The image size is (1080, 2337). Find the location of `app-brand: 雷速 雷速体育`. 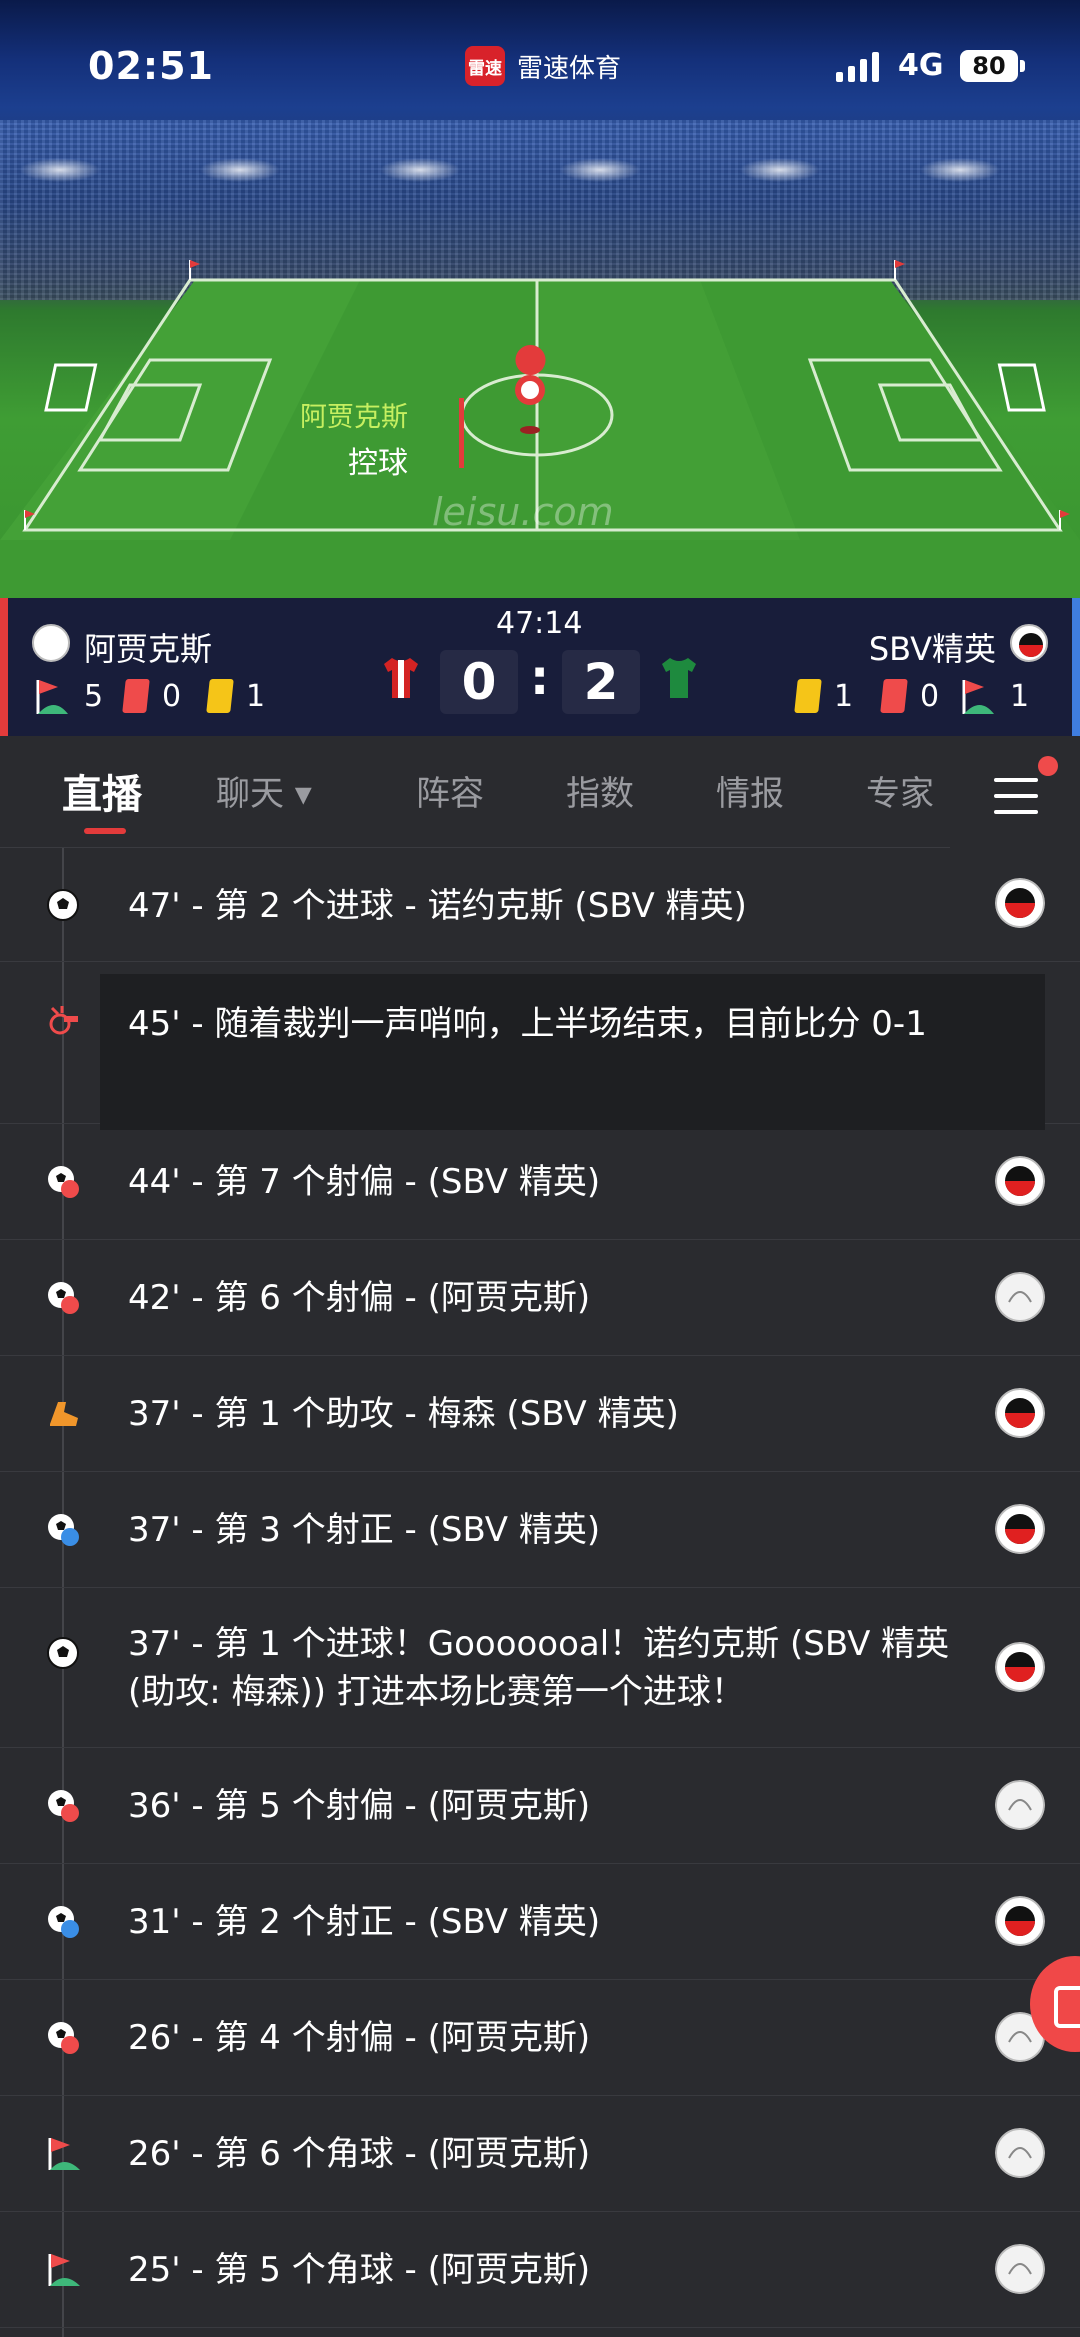

app-brand: 雷速 雷速体育 is located at coordinates (543, 66).